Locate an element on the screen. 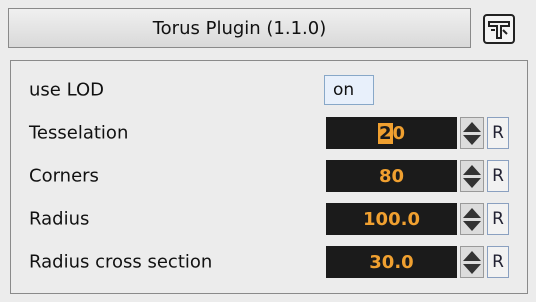 Image resolution: width=536 pixels, height=302 pixels. radius-cross-section-spinner is located at coordinates (472, 262).